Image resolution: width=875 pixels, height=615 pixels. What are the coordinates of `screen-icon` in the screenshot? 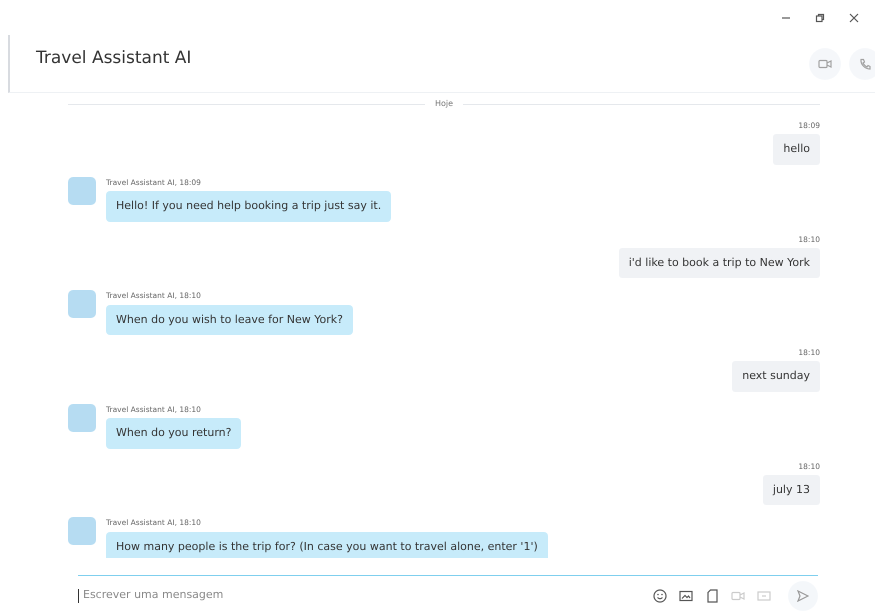 It's located at (764, 596).